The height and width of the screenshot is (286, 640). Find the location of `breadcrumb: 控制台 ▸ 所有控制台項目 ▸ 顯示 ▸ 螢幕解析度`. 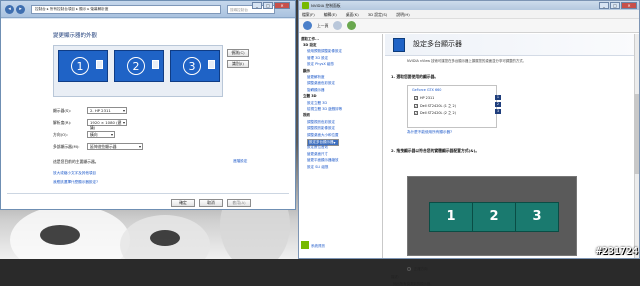

breadcrumb: 控制台 ▸ 所有控制台項目 ▸ 顯示 ▸ 螢幕解析度 is located at coordinates (126, 9).